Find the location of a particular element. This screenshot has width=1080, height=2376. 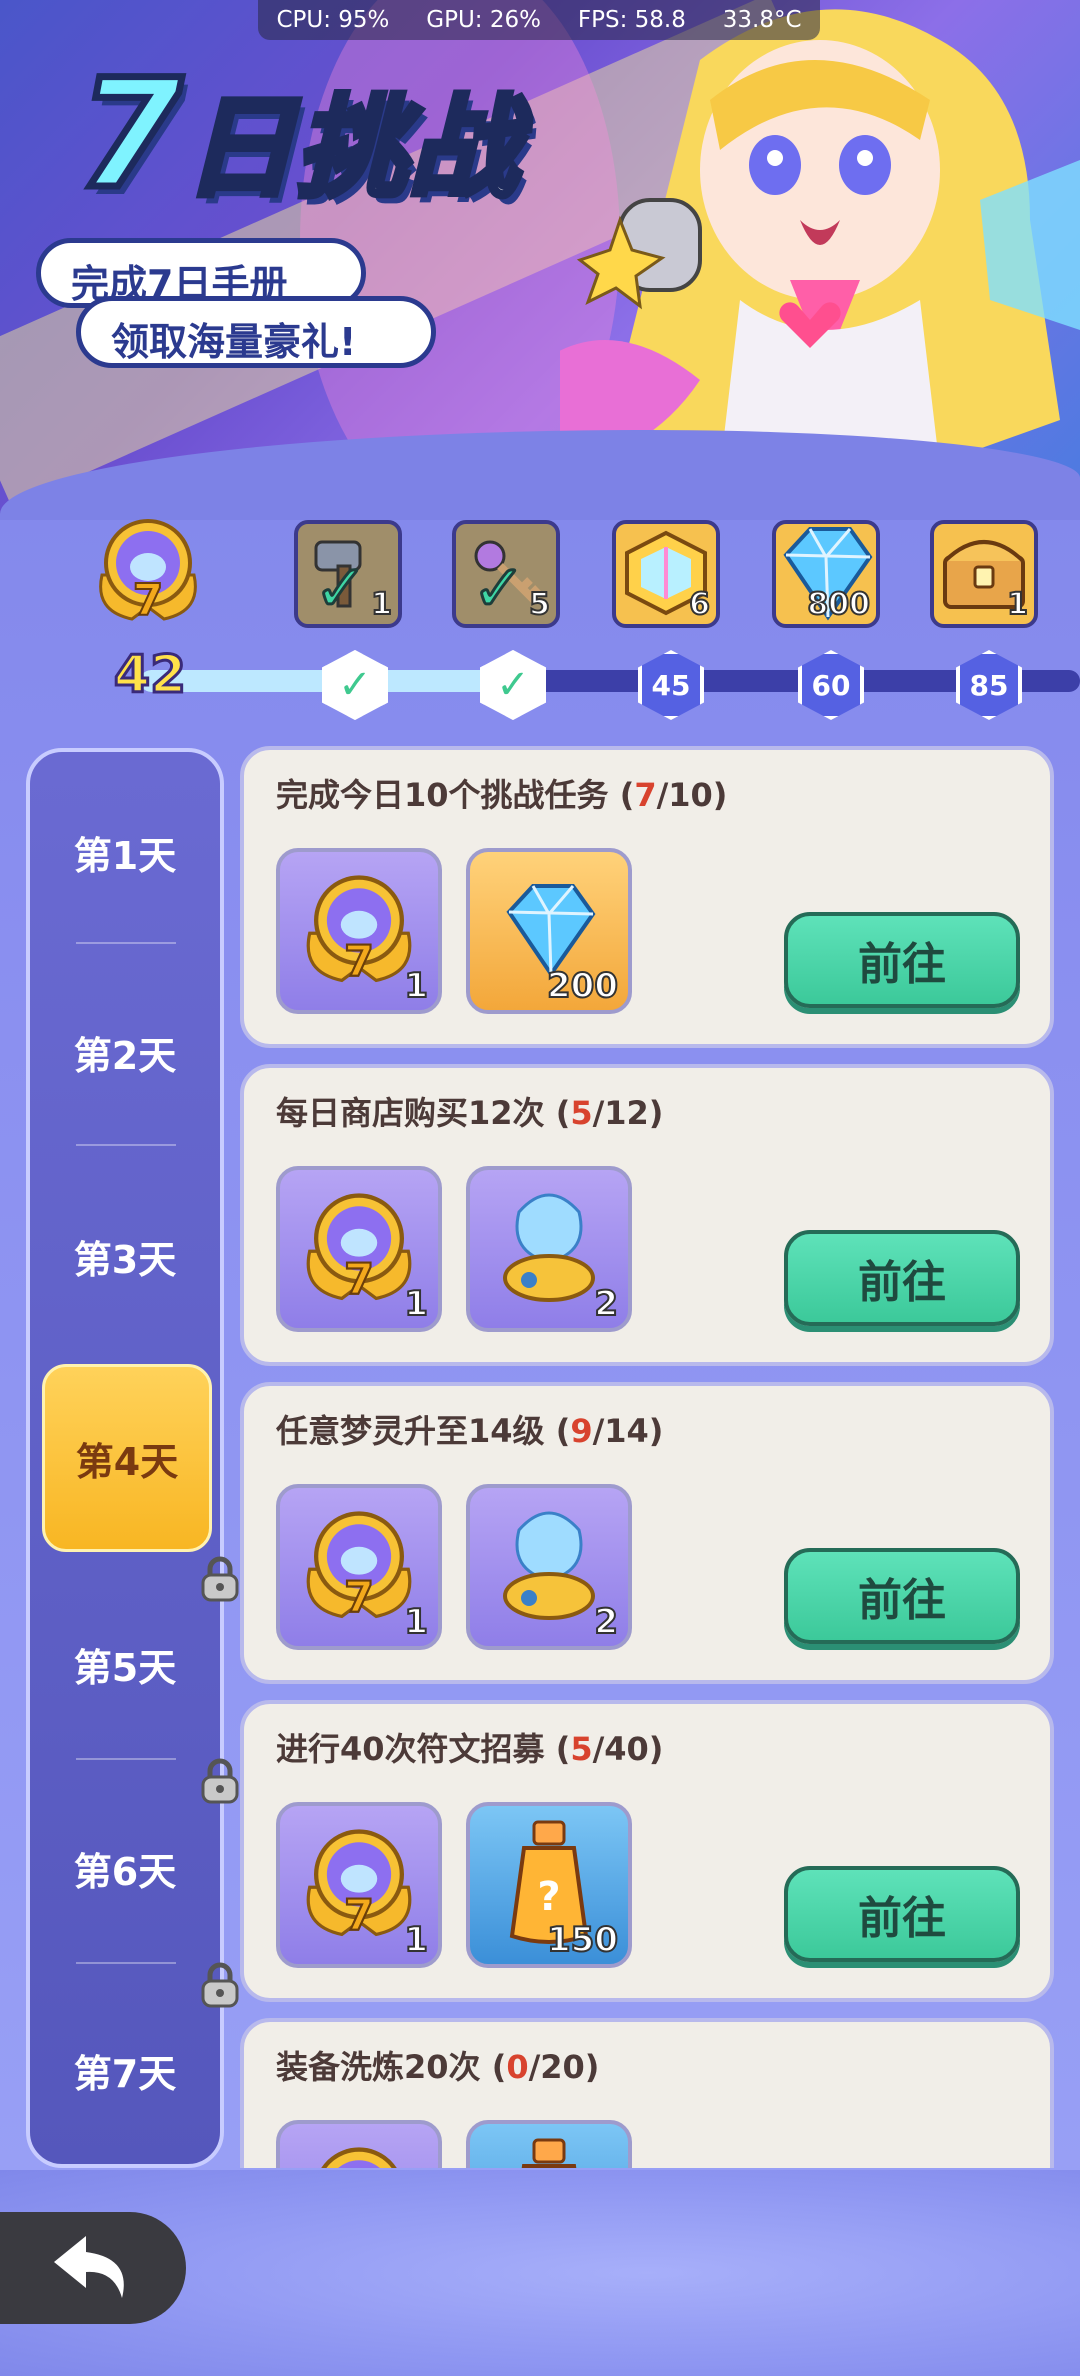

back-button is located at coordinates (93, 2268).